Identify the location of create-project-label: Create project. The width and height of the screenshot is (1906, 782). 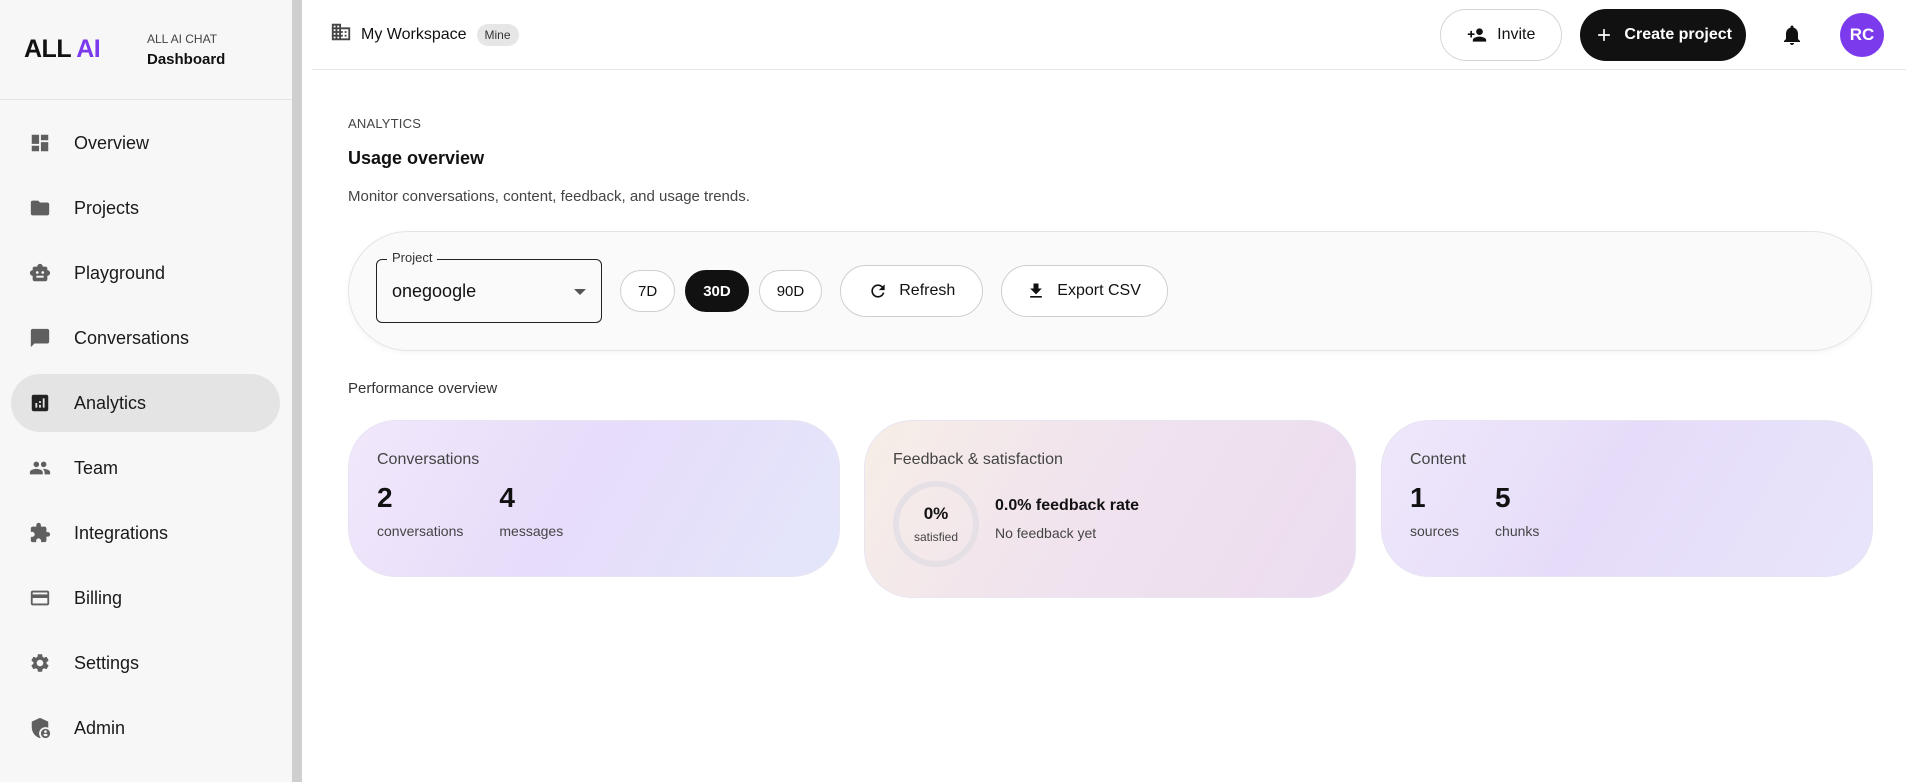
(1678, 34).